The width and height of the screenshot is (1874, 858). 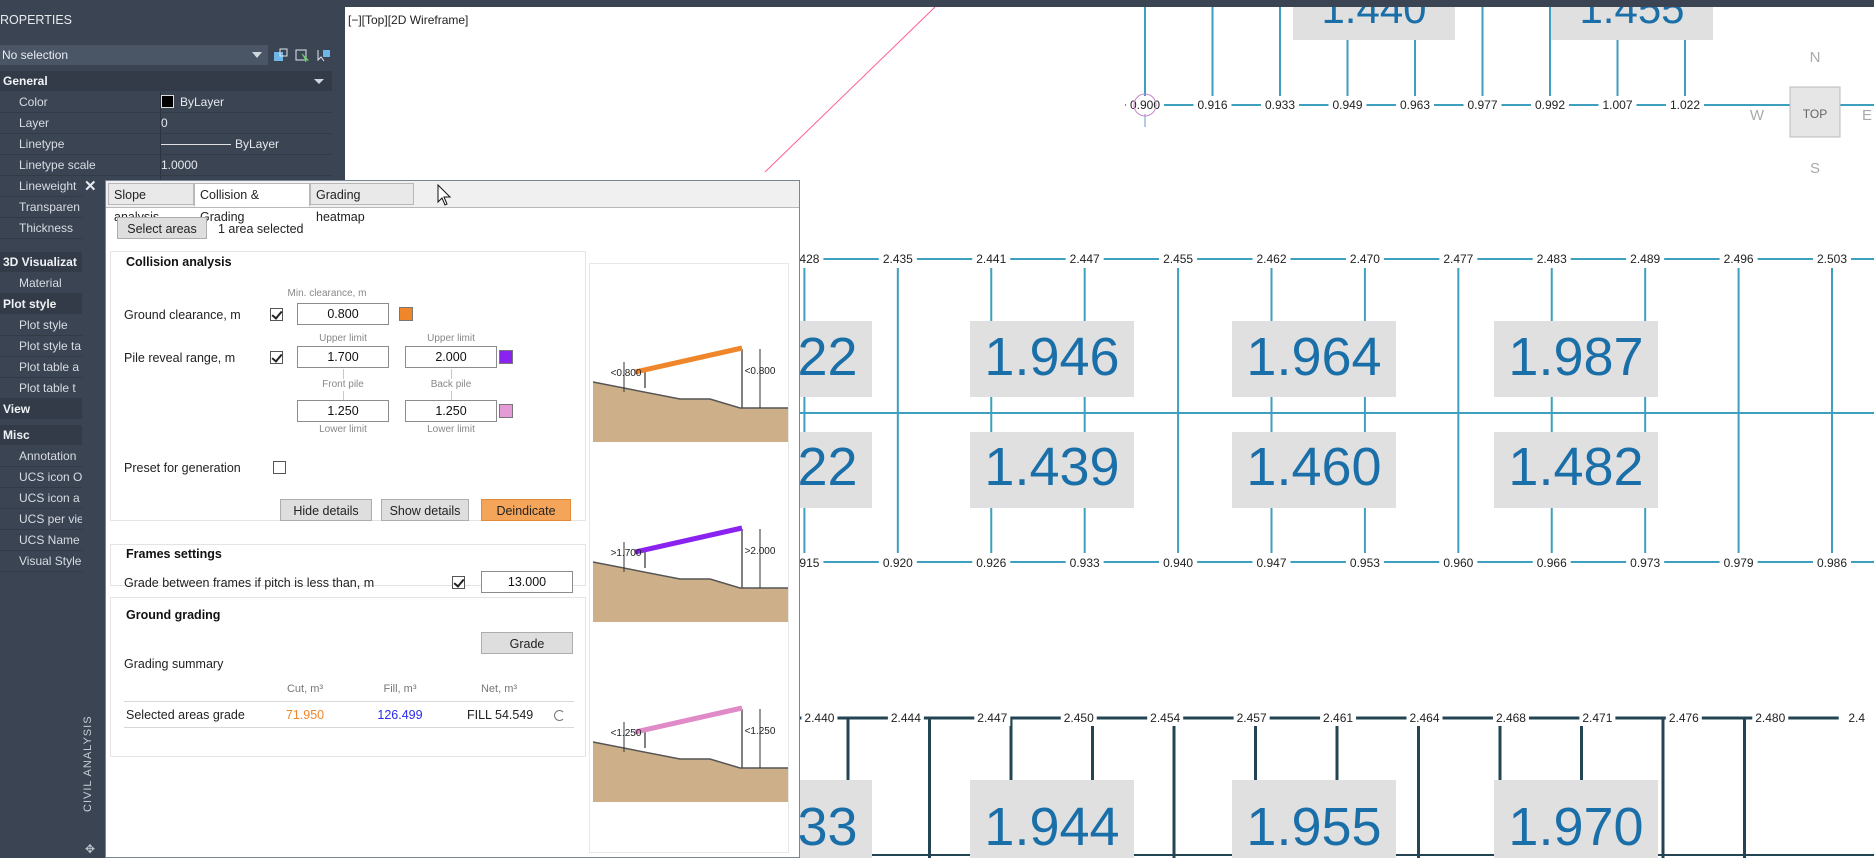 What do you see at coordinates (30, 304) in the screenshot?
I see `section-plot-label: Plot style` at bounding box center [30, 304].